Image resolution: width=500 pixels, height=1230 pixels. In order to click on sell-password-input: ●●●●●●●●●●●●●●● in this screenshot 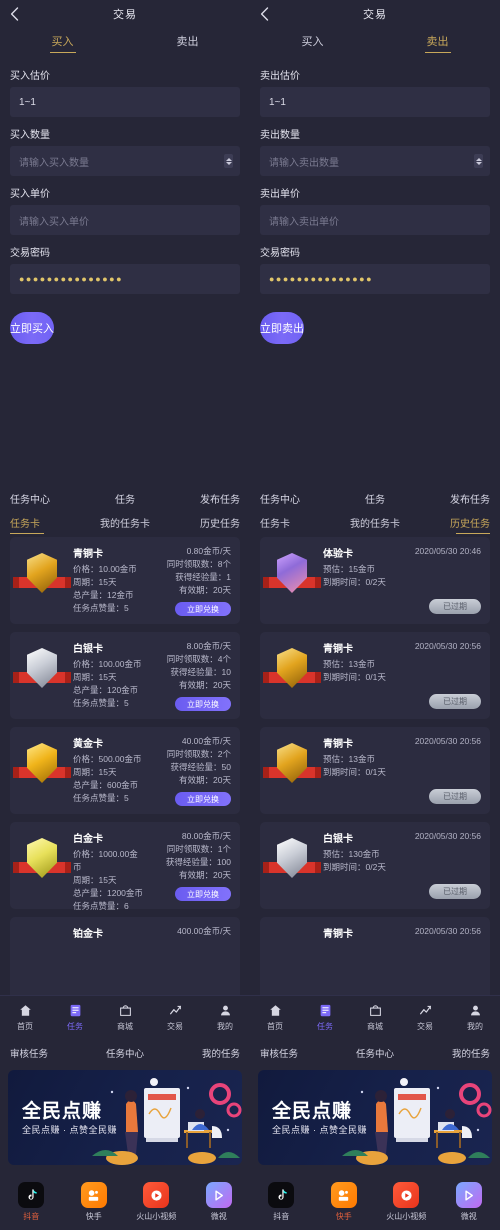, I will do `click(375, 279)`.